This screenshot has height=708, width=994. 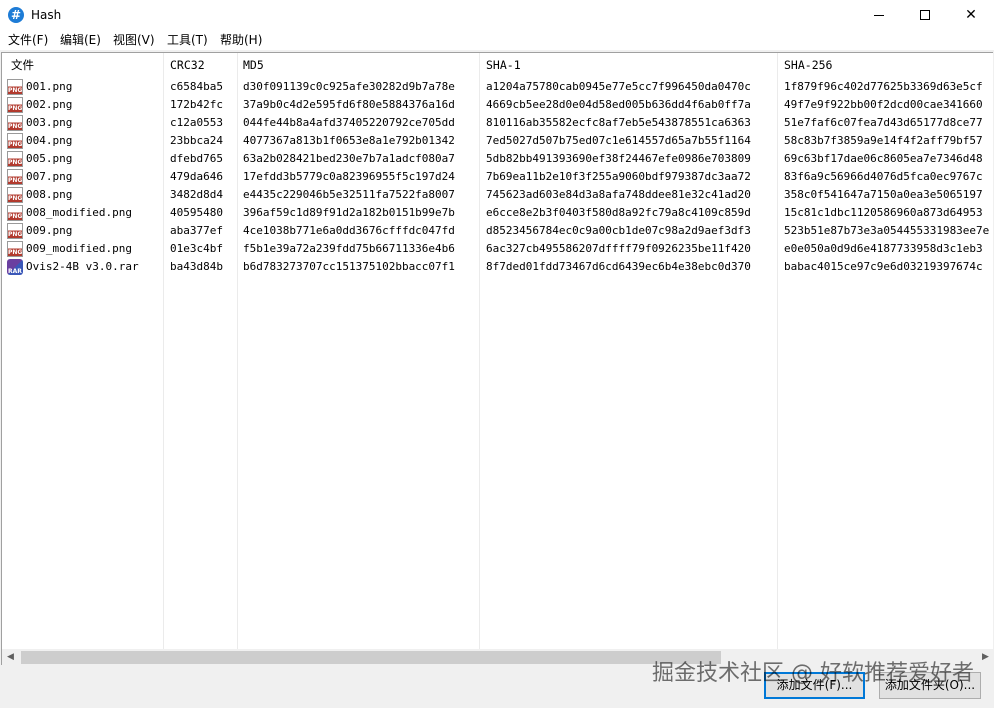 What do you see at coordinates (196, 104) in the screenshot?
I see `cell-crc32: 172b42fc` at bounding box center [196, 104].